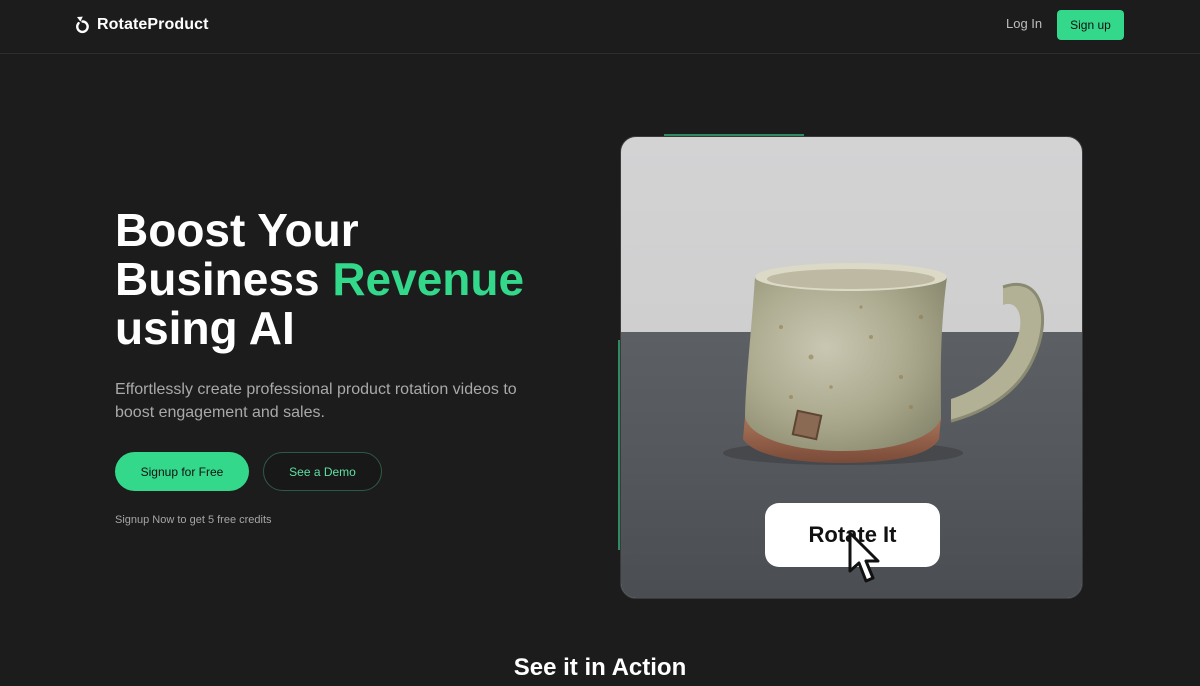  Describe the element at coordinates (864, 557) in the screenshot. I see `pointer-cursor-icon` at that location.